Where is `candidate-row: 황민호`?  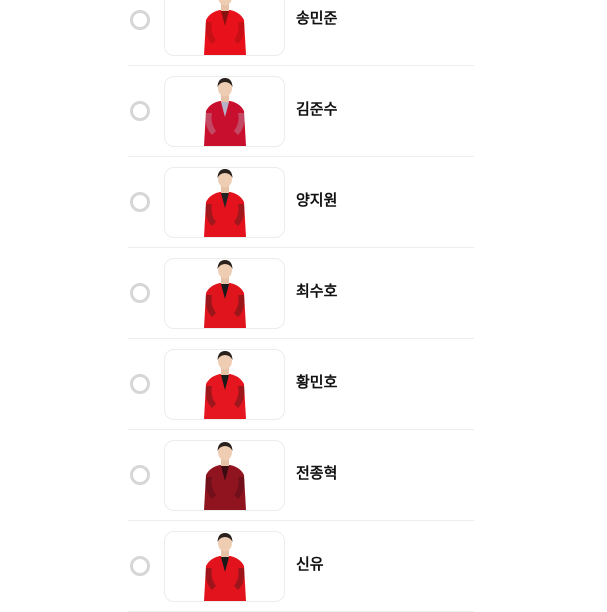 candidate-row: 황민호 is located at coordinates (301, 384).